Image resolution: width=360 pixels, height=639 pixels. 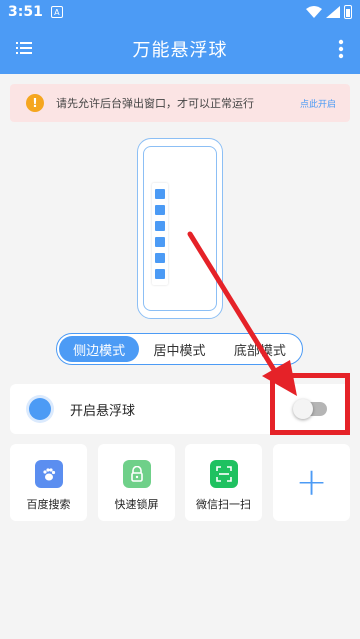 What do you see at coordinates (314, 12) in the screenshot?
I see `wifi-icon` at bounding box center [314, 12].